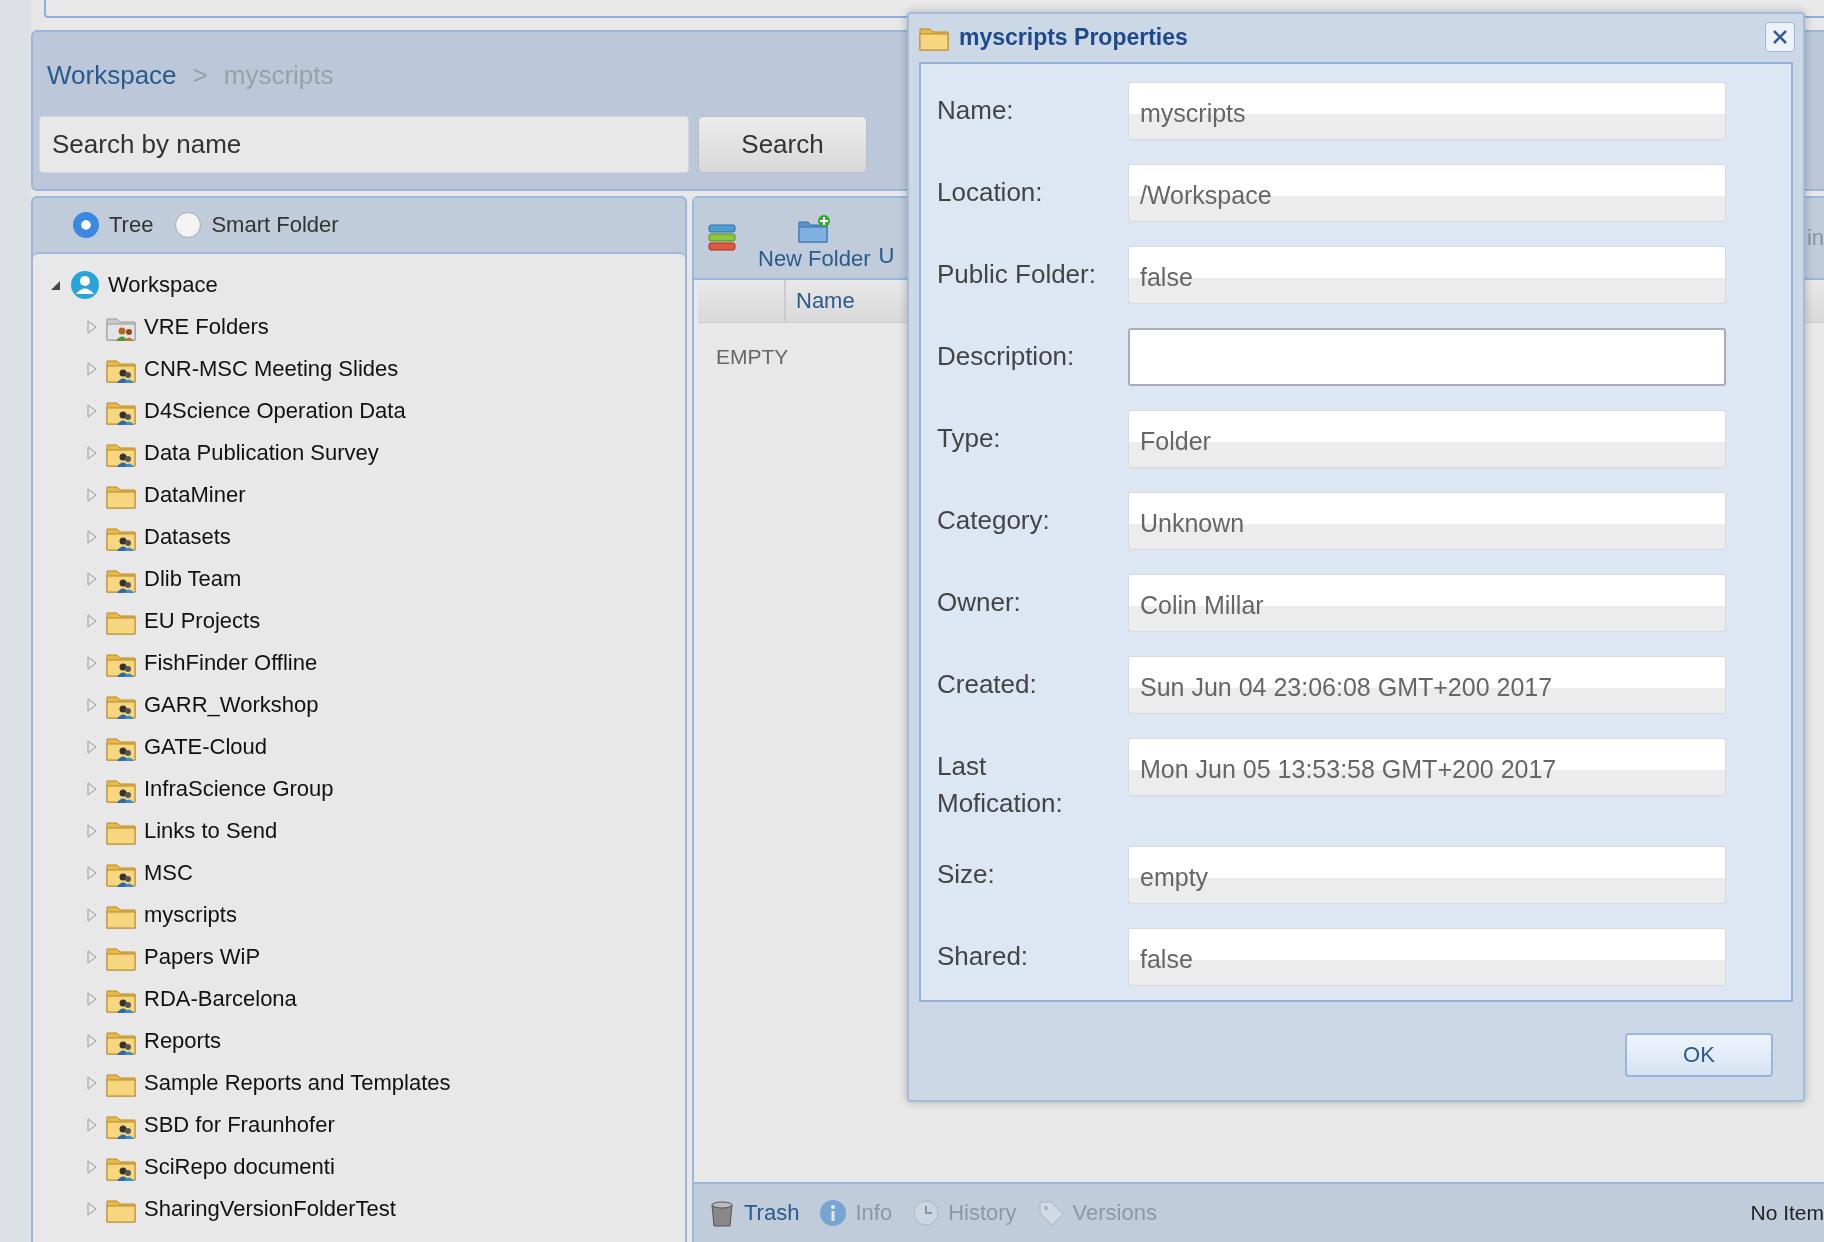  What do you see at coordinates (722, 238) in the screenshot?
I see `list-view-icon` at bounding box center [722, 238].